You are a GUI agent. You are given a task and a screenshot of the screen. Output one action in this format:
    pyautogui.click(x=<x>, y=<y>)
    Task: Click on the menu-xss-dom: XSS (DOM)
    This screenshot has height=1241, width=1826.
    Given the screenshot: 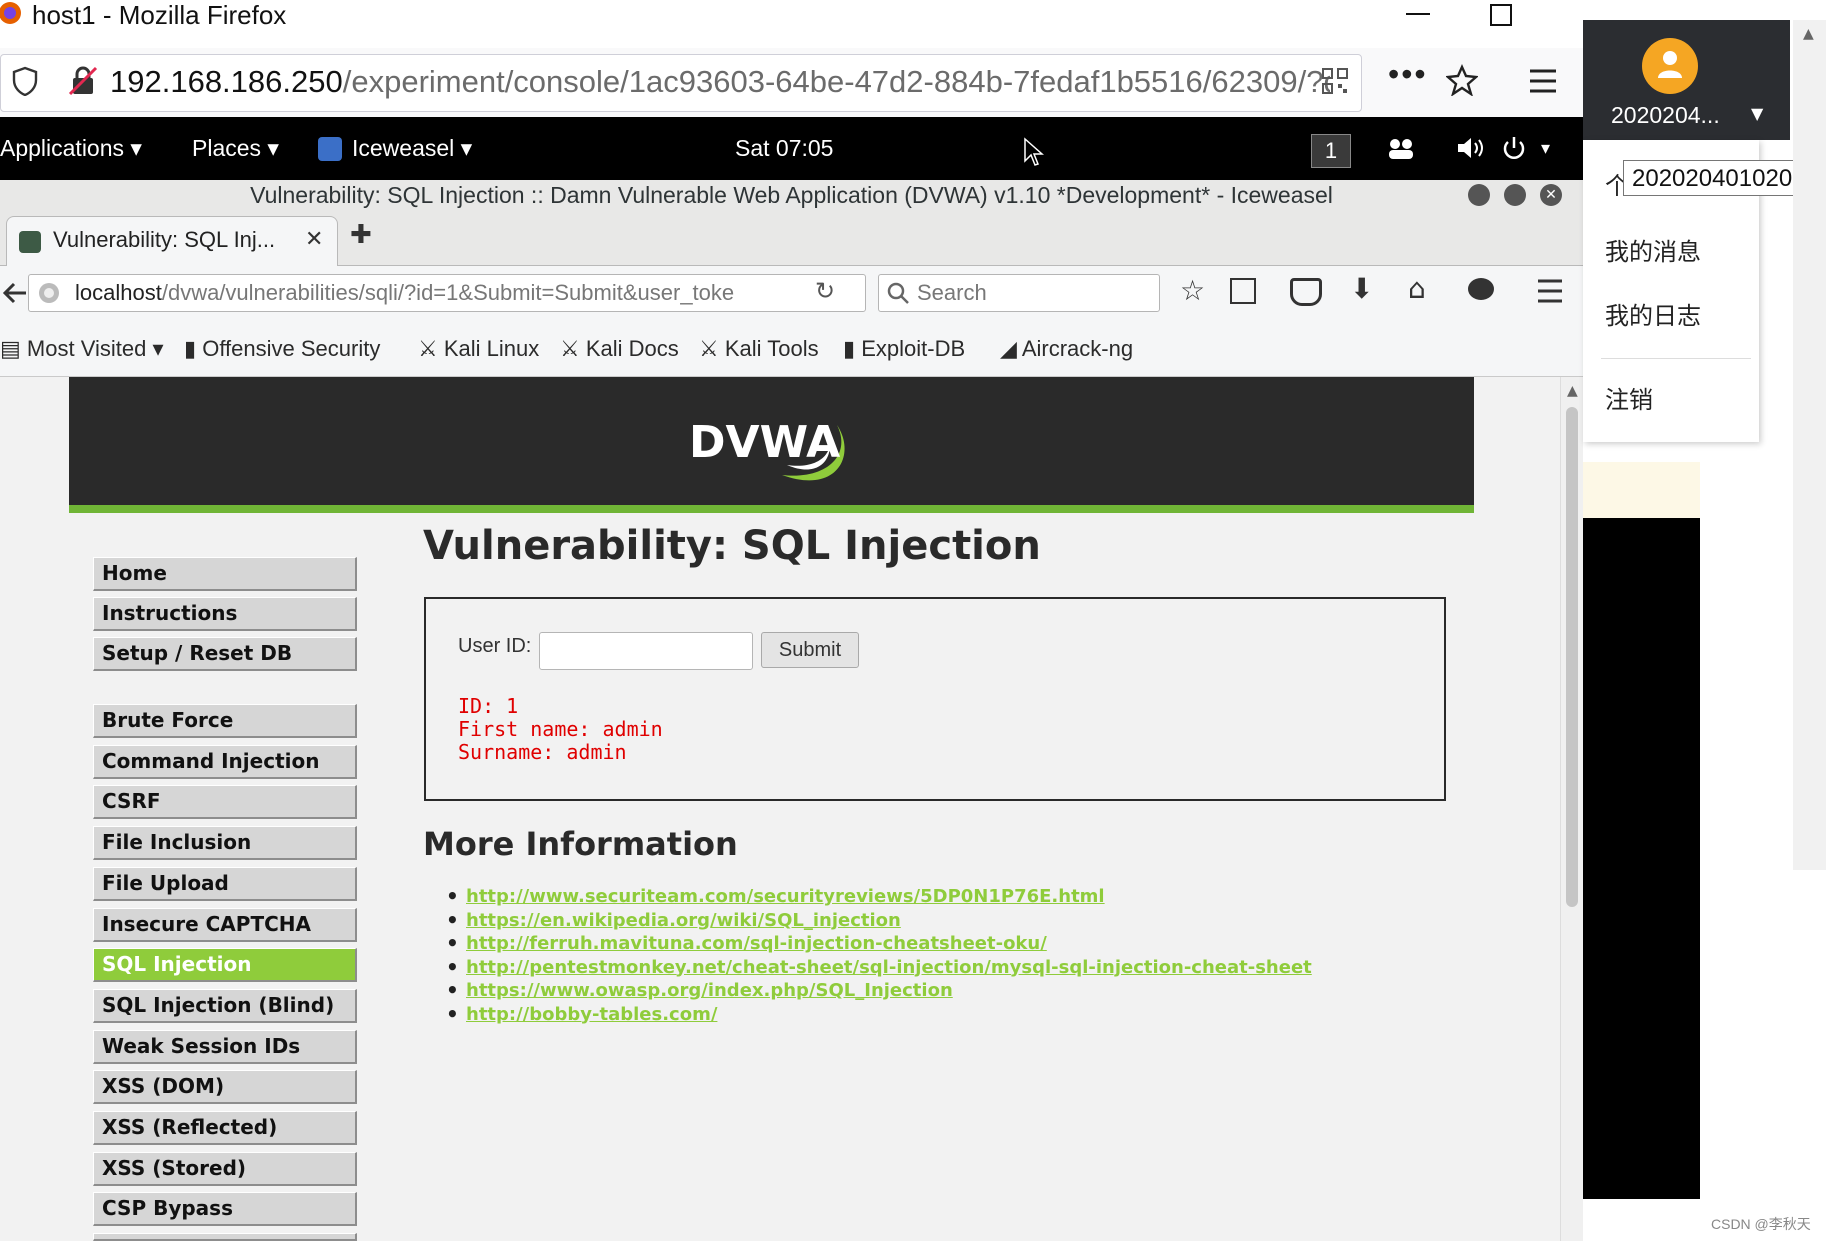 What is the action you would take?
    pyautogui.click(x=225, y=1087)
    